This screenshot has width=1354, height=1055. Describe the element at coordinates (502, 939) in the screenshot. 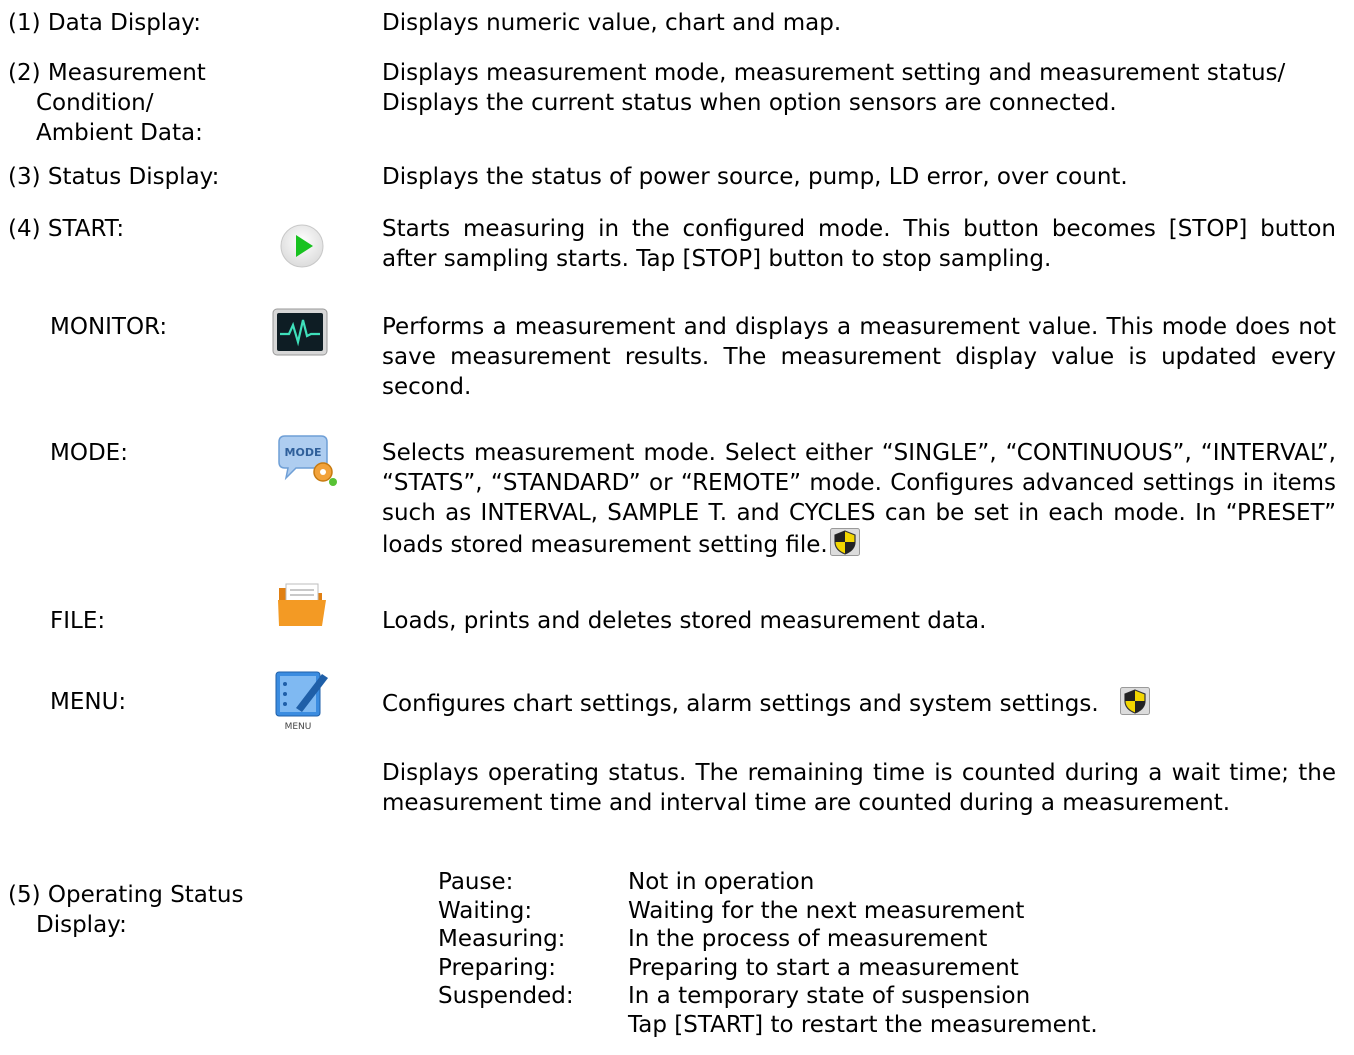

I see `status-key: Measuring:` at that location.